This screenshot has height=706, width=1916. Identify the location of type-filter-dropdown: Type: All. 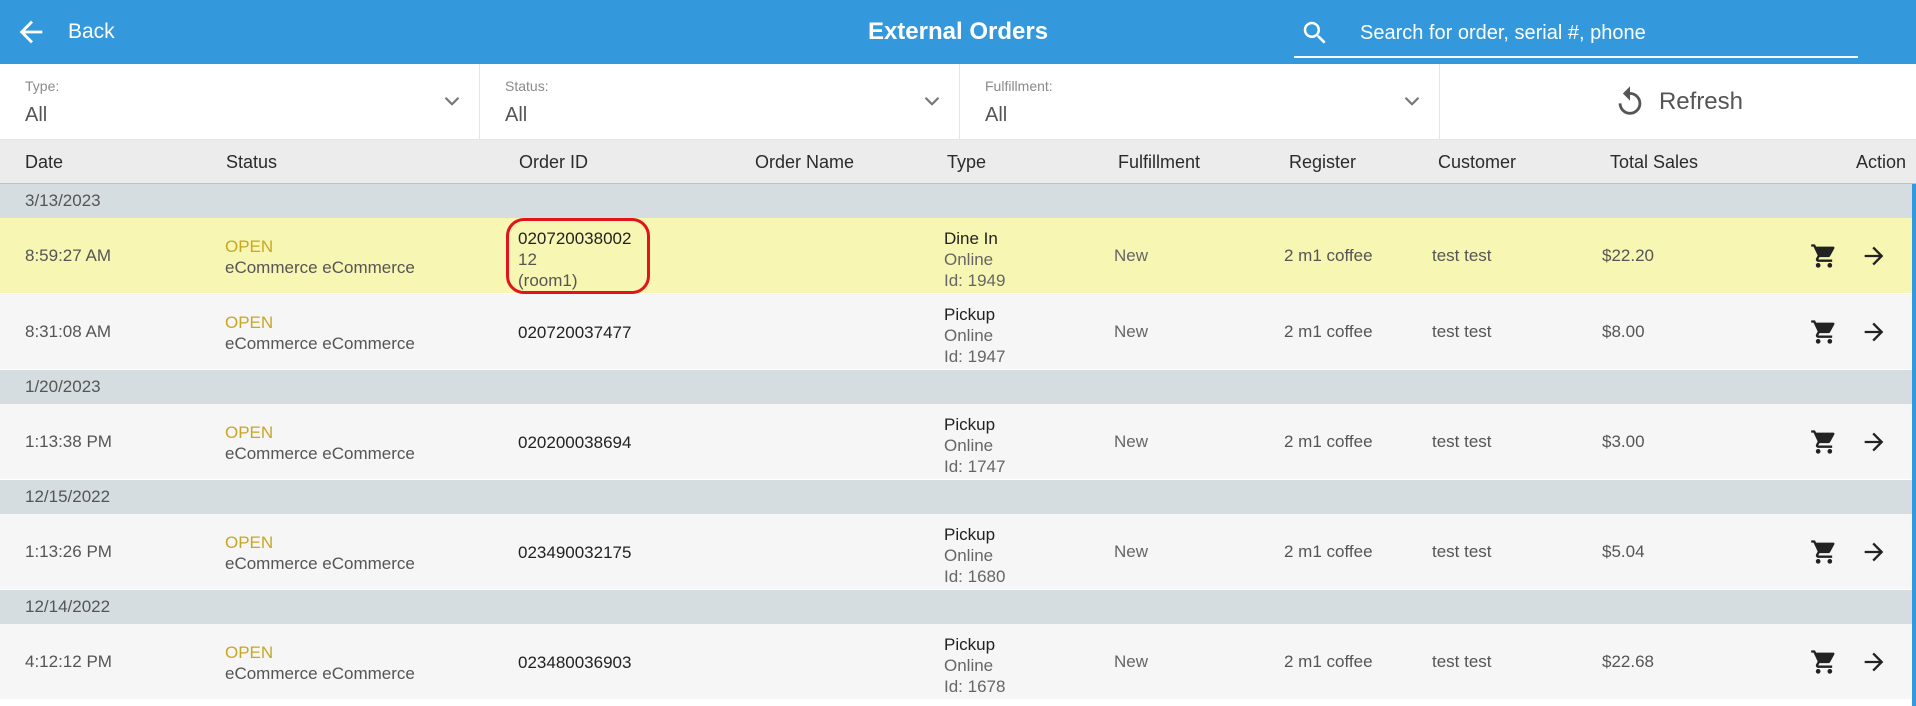
(240, 102).